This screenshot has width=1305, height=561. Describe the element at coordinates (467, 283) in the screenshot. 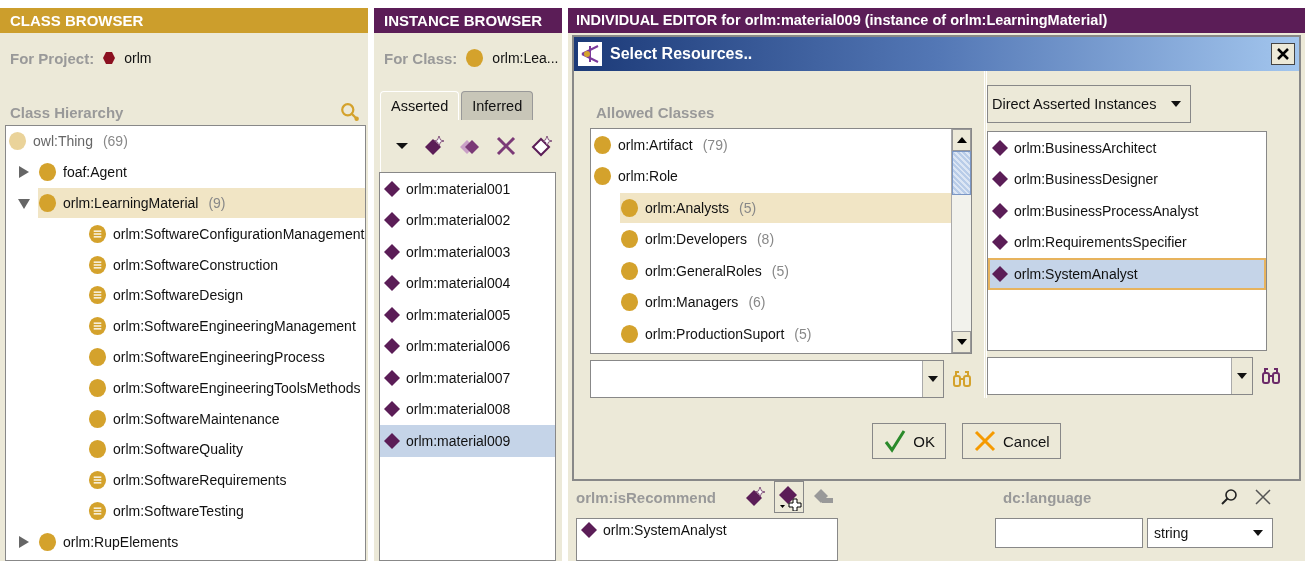

I see `instance-item: orlm:material004` at that location.